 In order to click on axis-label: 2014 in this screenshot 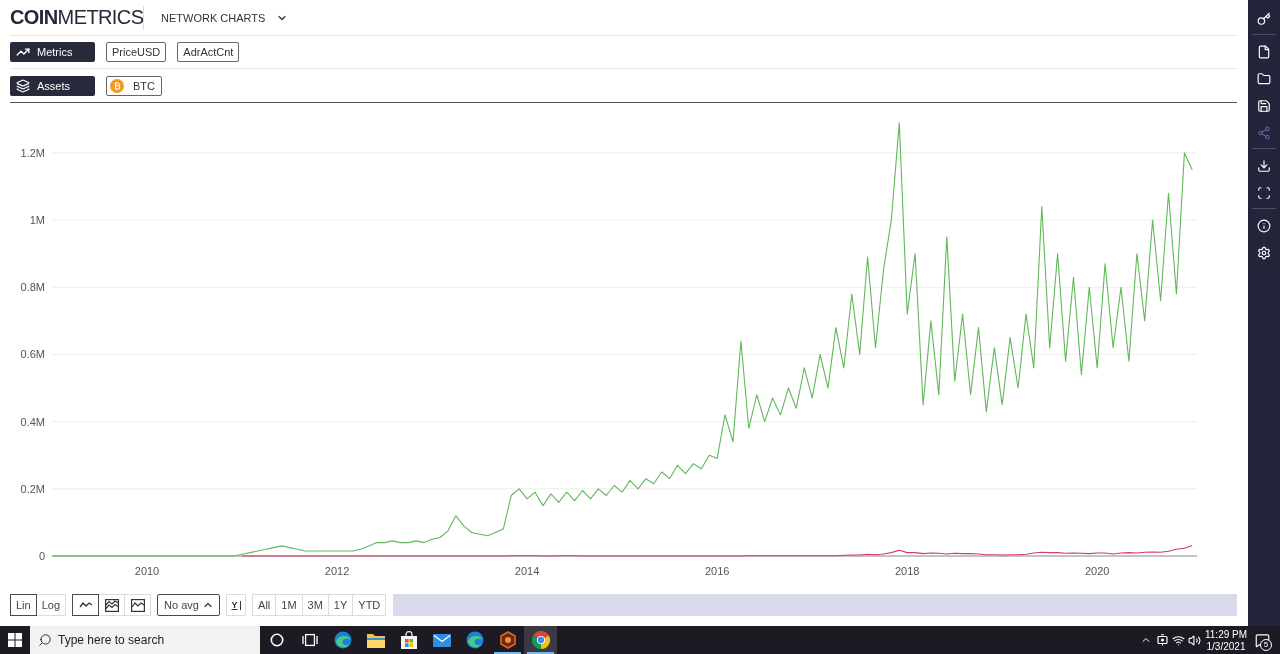, I will do `click(527, 571)`.